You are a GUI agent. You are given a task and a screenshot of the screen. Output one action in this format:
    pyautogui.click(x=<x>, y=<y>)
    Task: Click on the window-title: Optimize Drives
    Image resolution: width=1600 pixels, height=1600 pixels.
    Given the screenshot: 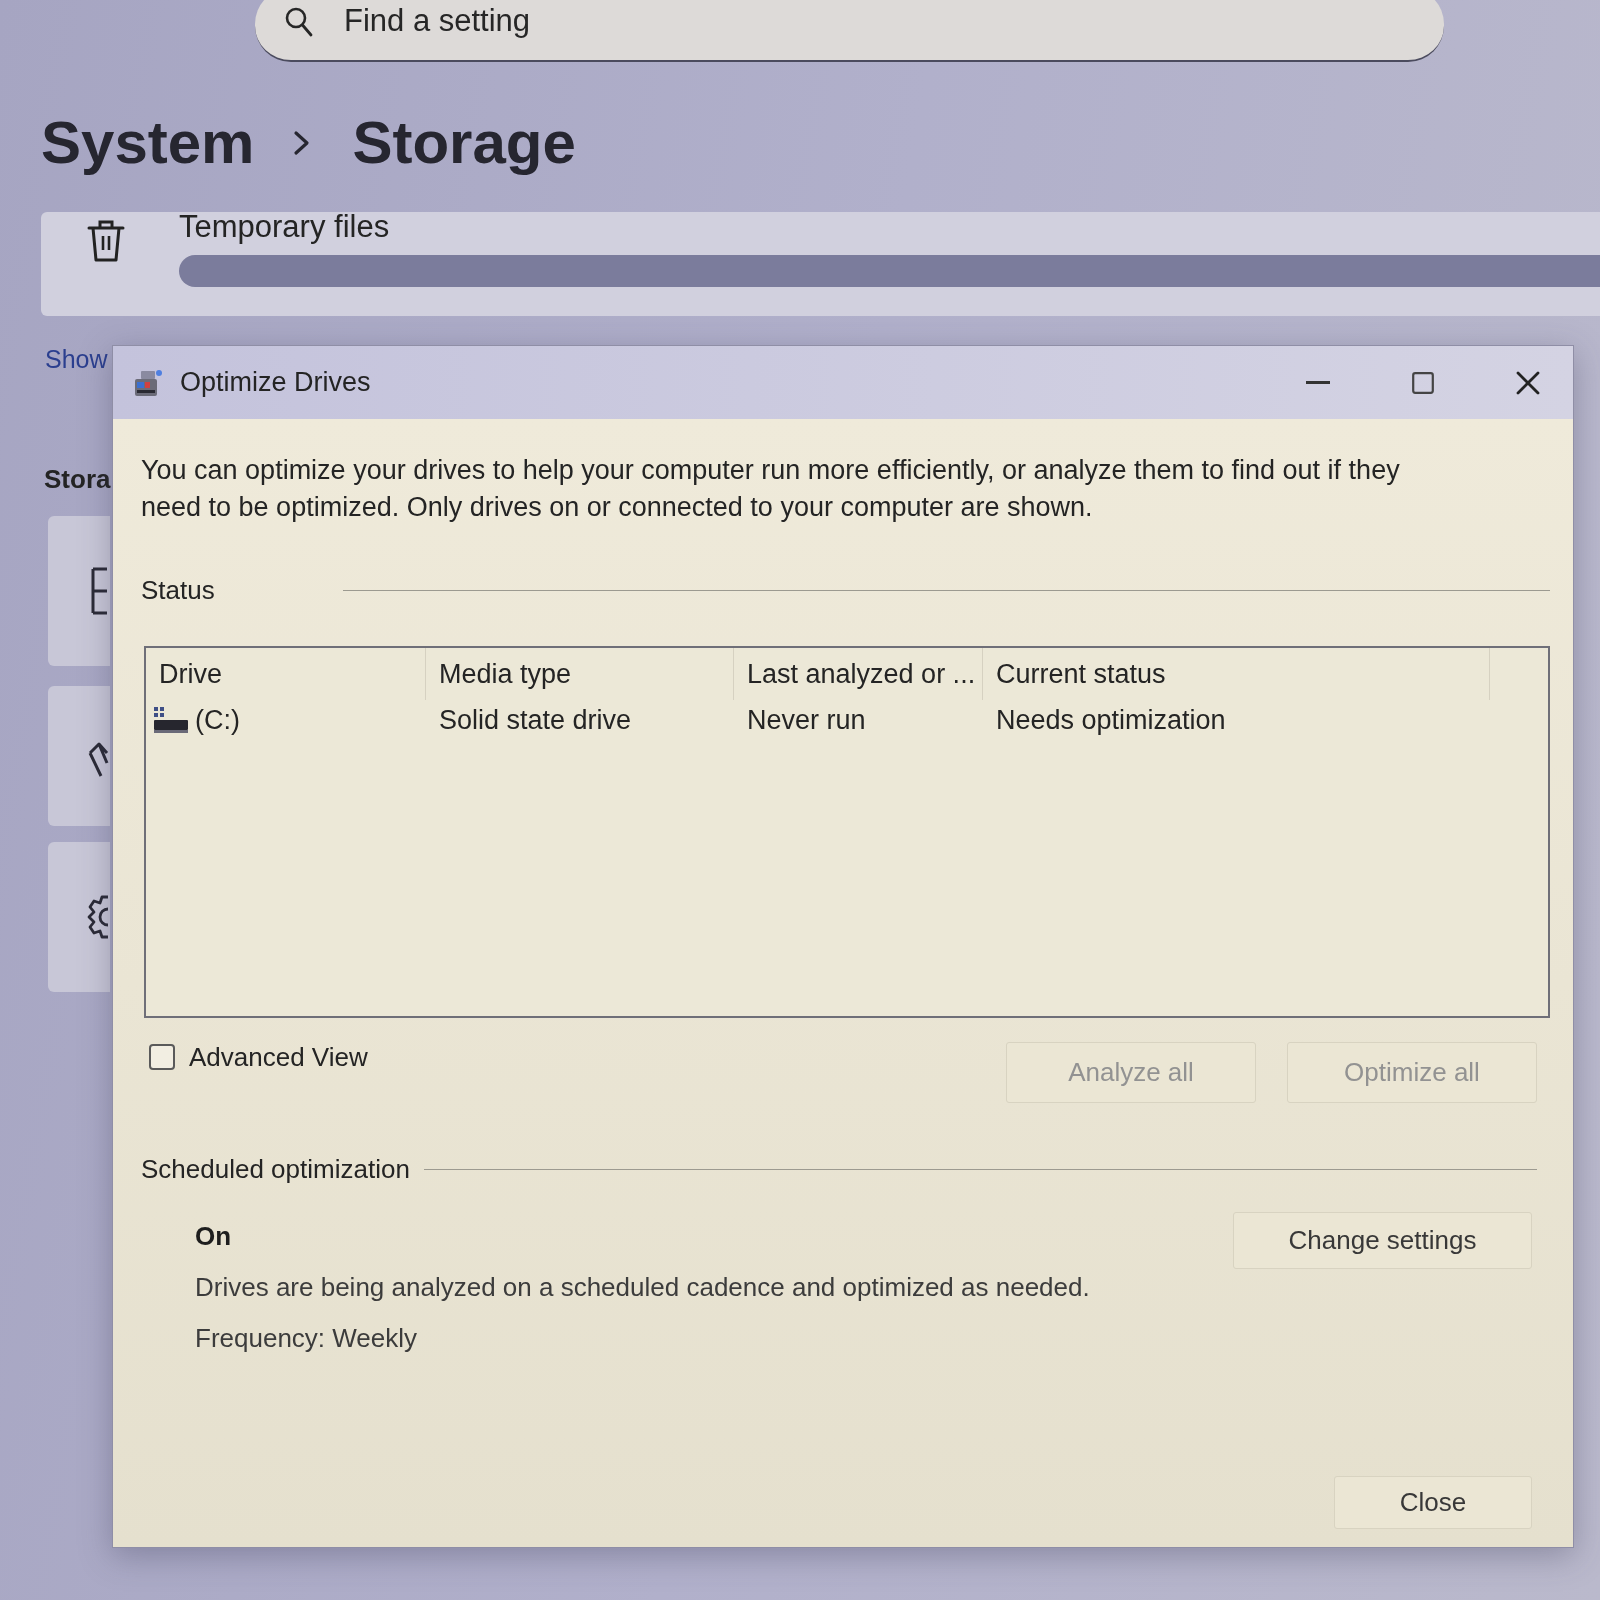 What is the action you would take?
    pyautogui.click(x=275, y=382)
    